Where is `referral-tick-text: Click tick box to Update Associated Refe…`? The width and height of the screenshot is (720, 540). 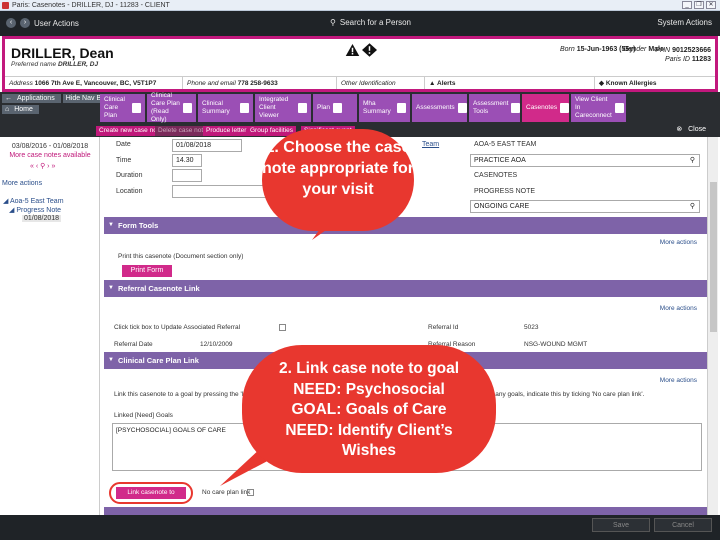 referral-tick-text: Click tick box to Update Associated Refe… is located at coordinates (177, 327).